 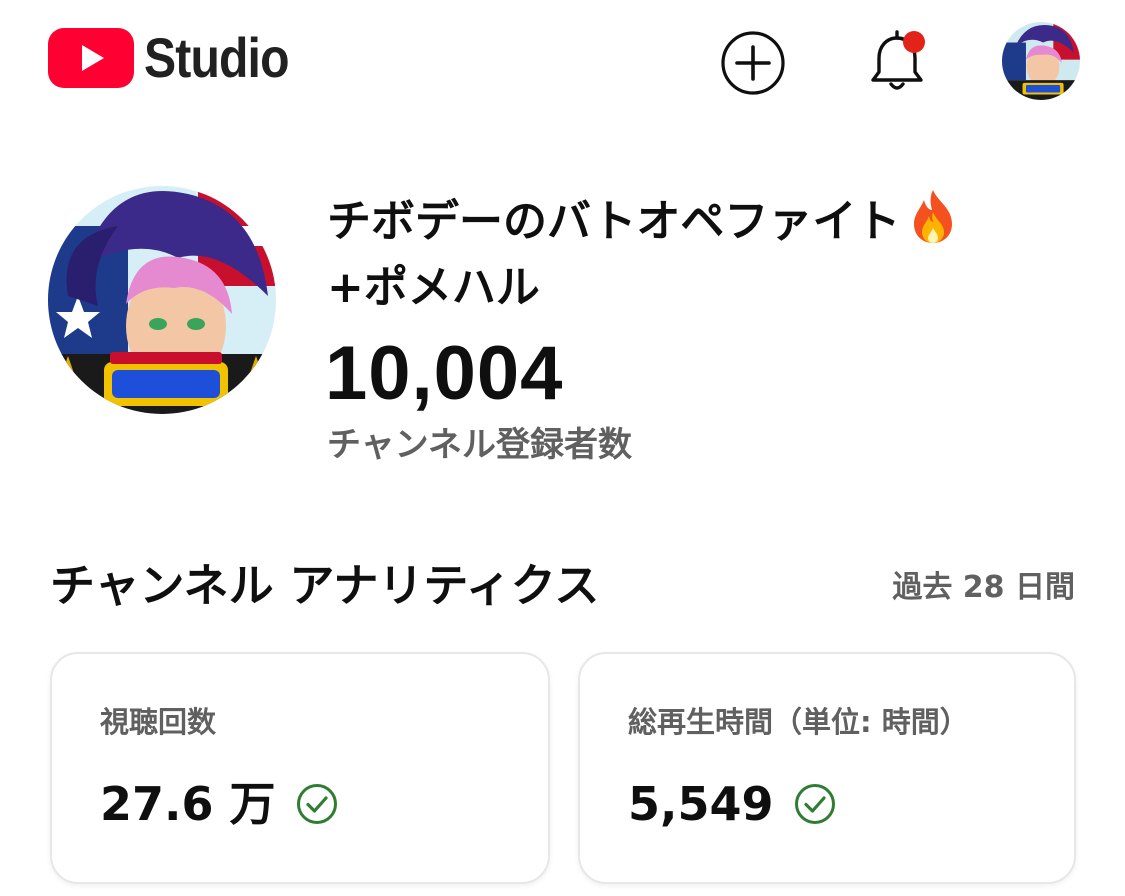 I want to click on channel-avatar, so click(x=162, y=300).